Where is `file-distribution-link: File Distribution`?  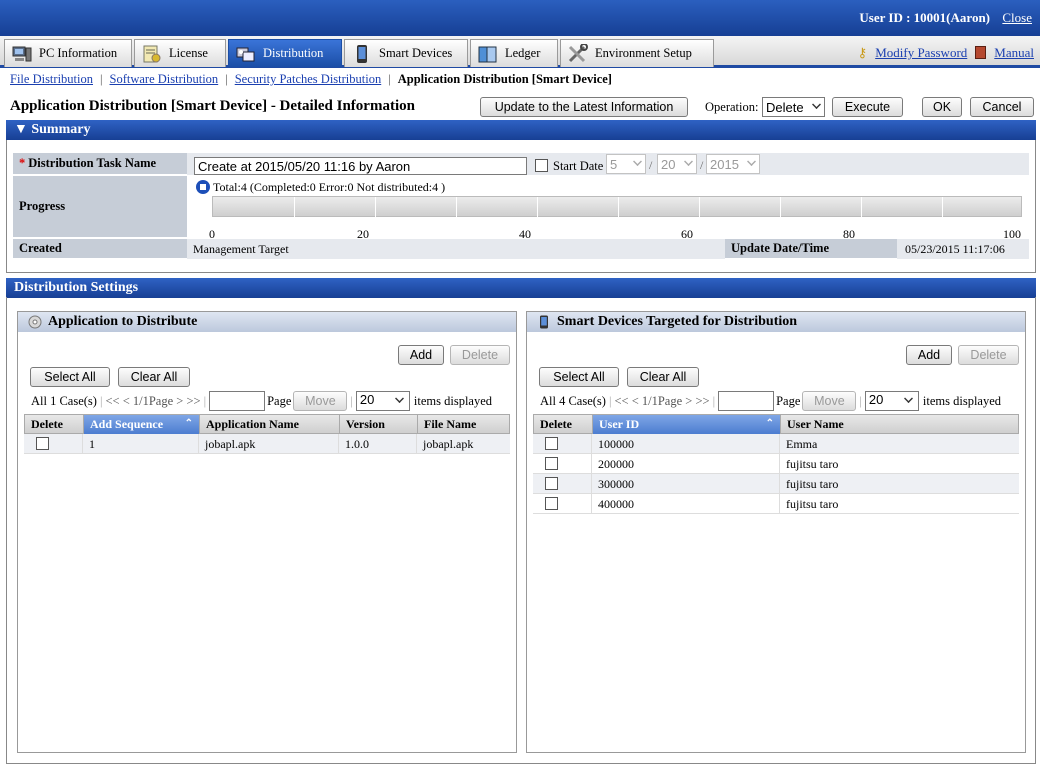 file-distribution-link: File Distribution is located at coordinates (51, 79).